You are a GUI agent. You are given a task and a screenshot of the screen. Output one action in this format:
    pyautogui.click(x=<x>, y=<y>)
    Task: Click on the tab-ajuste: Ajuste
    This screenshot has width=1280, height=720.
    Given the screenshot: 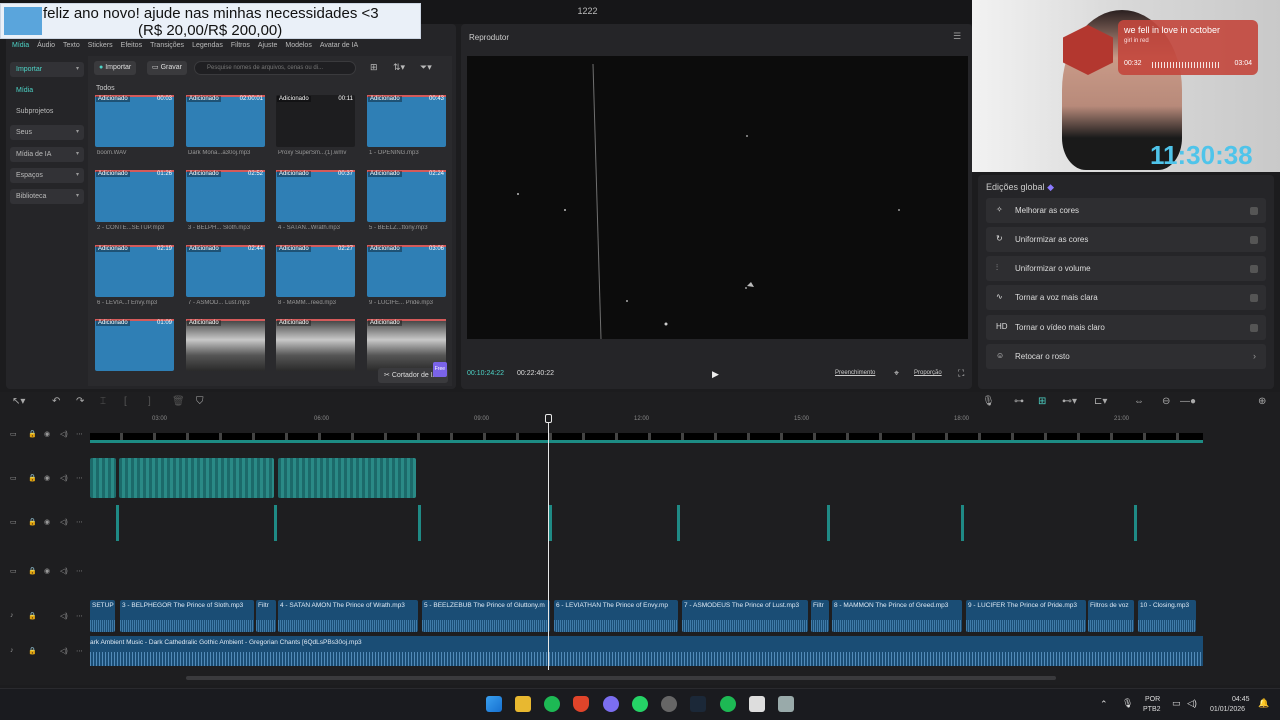 What is the action you would take?
    pyautogui.click(x=267, y=45)
    